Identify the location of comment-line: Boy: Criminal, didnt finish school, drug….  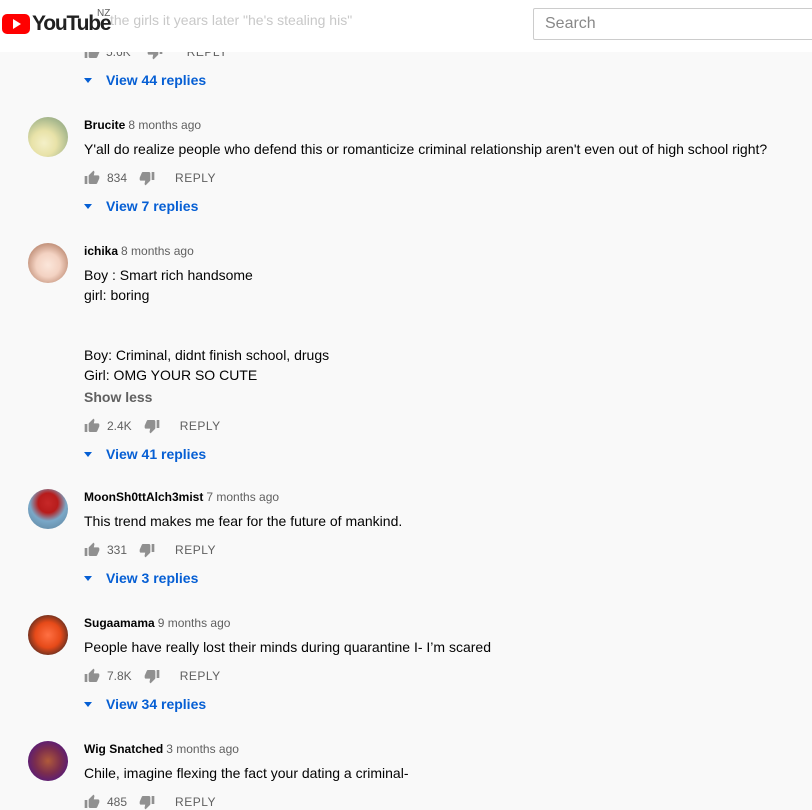
(207, 355).